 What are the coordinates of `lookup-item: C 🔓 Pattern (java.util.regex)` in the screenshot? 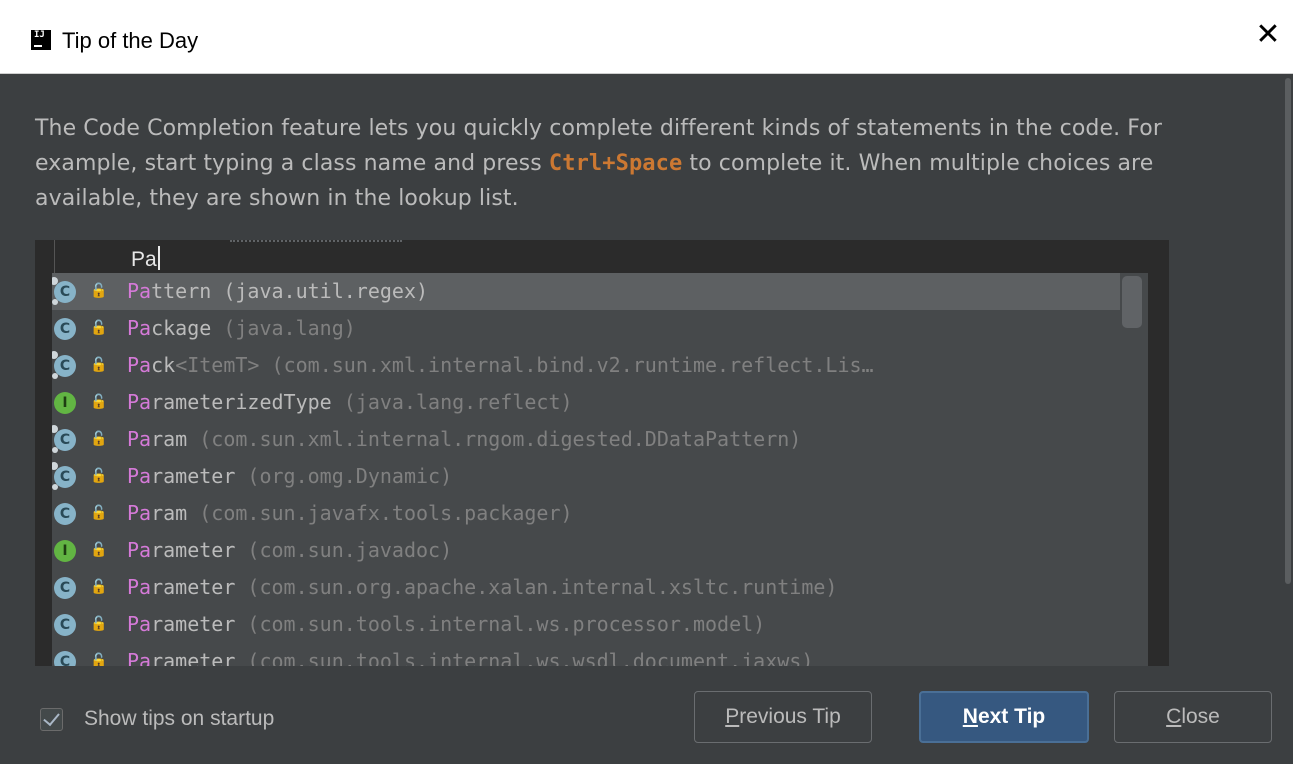 It's located at (586, 291).